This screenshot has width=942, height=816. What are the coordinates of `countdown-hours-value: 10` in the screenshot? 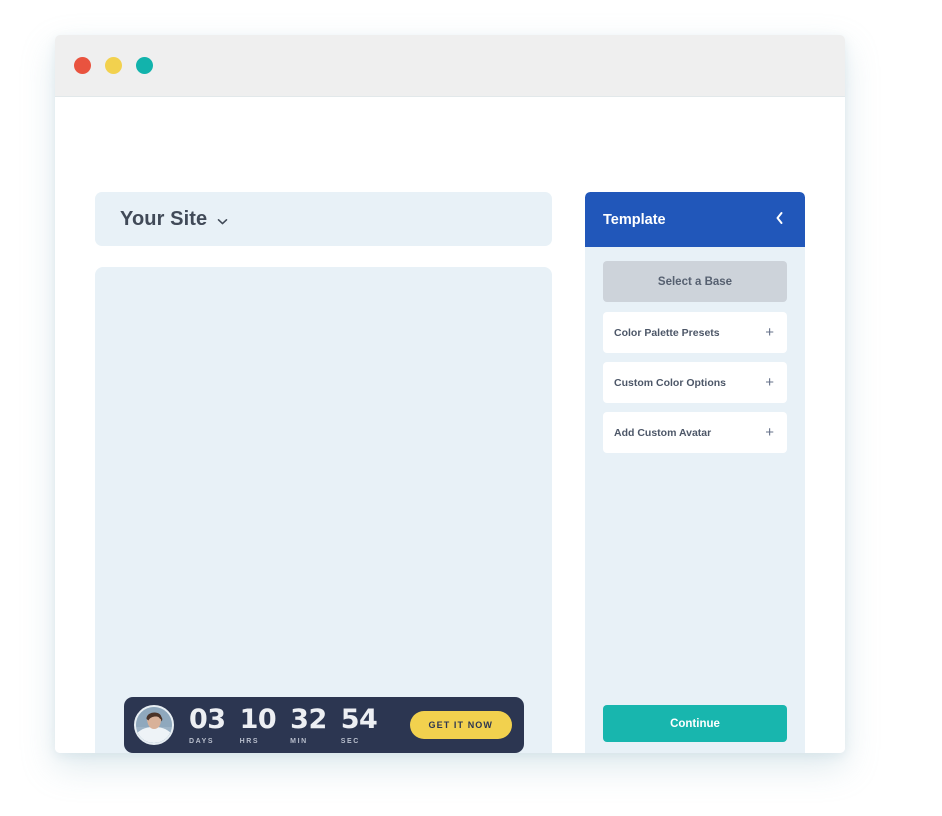 It's located at (258, 719).